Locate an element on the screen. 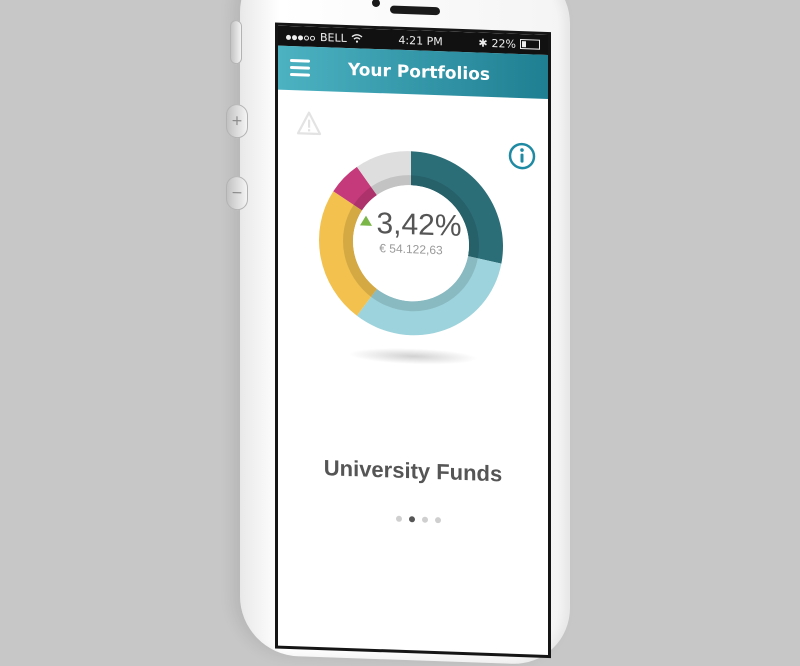 Image resolution: width=800 pixels, height=666 pixels. page-title: Your Portfolios is located at coordinates (418, 72).